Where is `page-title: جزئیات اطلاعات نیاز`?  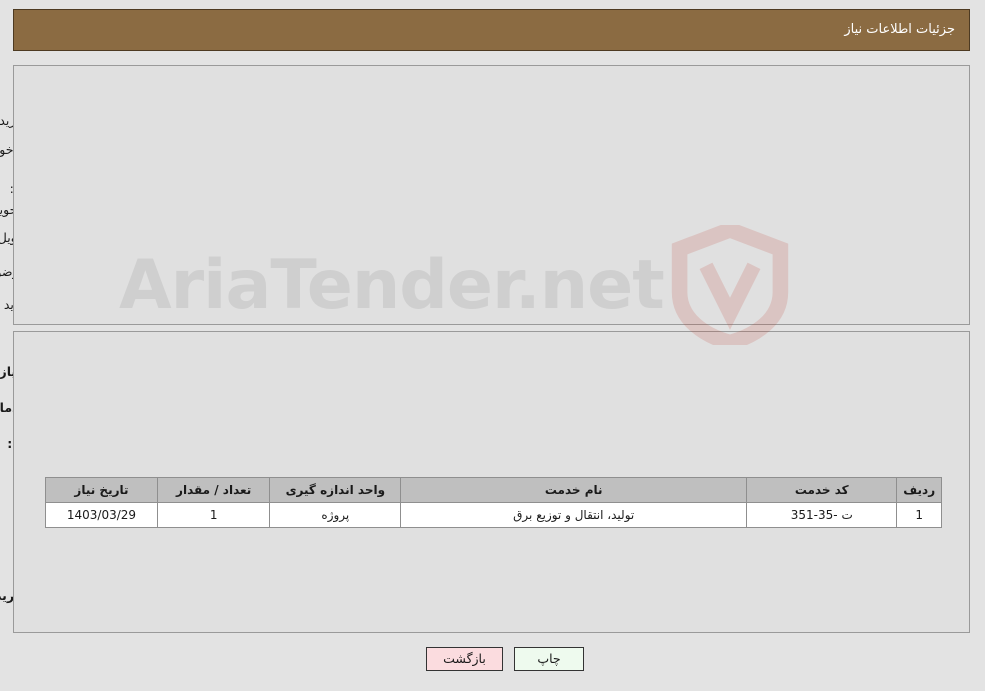
page-title: جزئیات اطلاعات نیاز is located at coordinates (900, 29).